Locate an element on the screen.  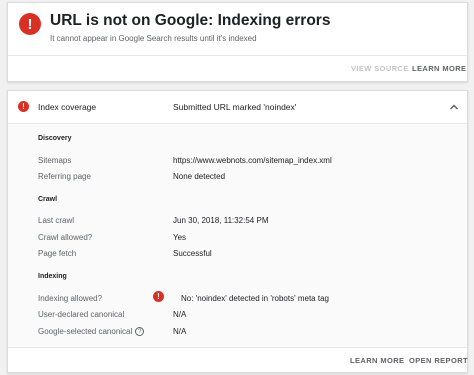
last-crawl-label: Last crawl is located at coordinates (56, 220).